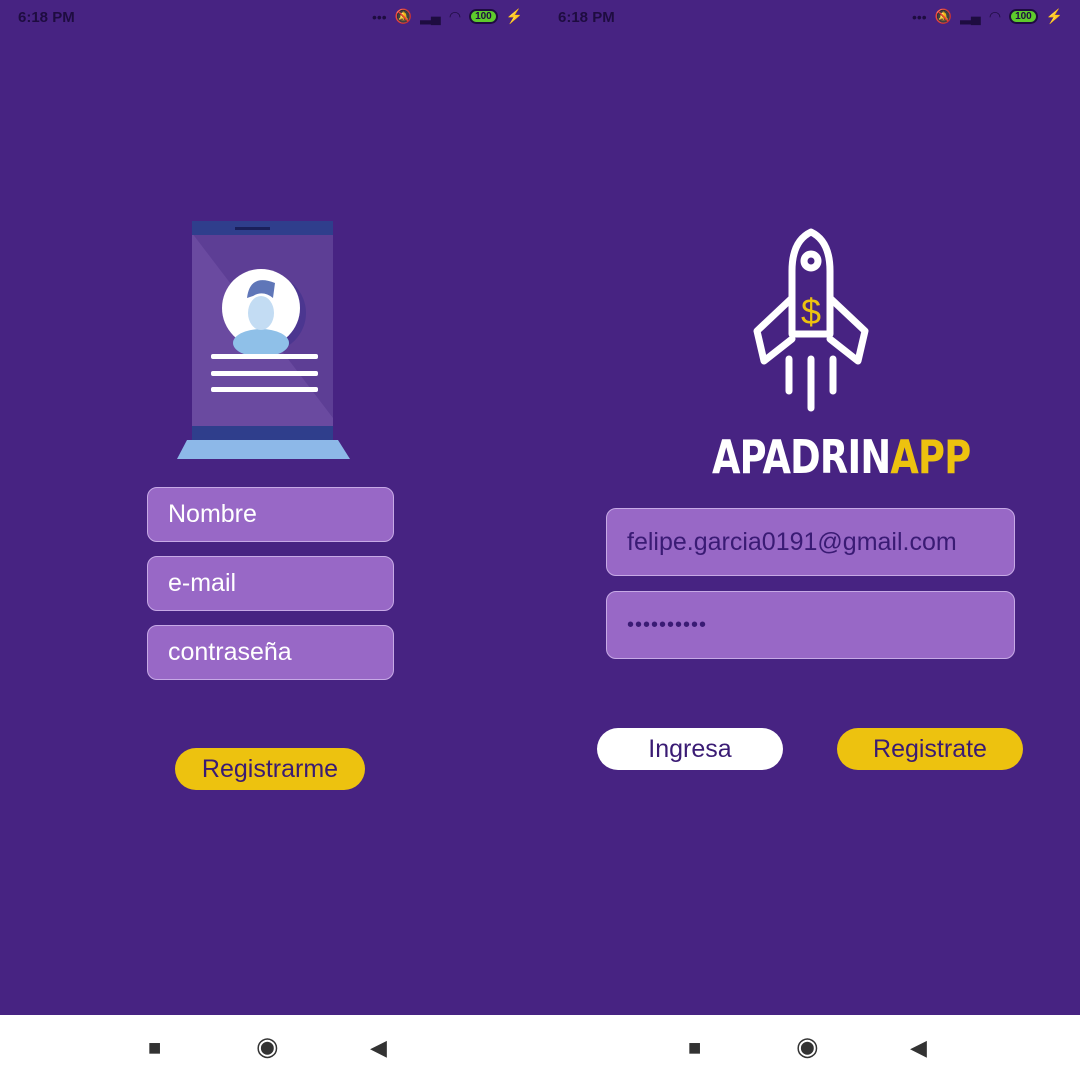 This screenshot has height=1080, width=1080. I want to click on register-button: Registrate, so click(930, 749).